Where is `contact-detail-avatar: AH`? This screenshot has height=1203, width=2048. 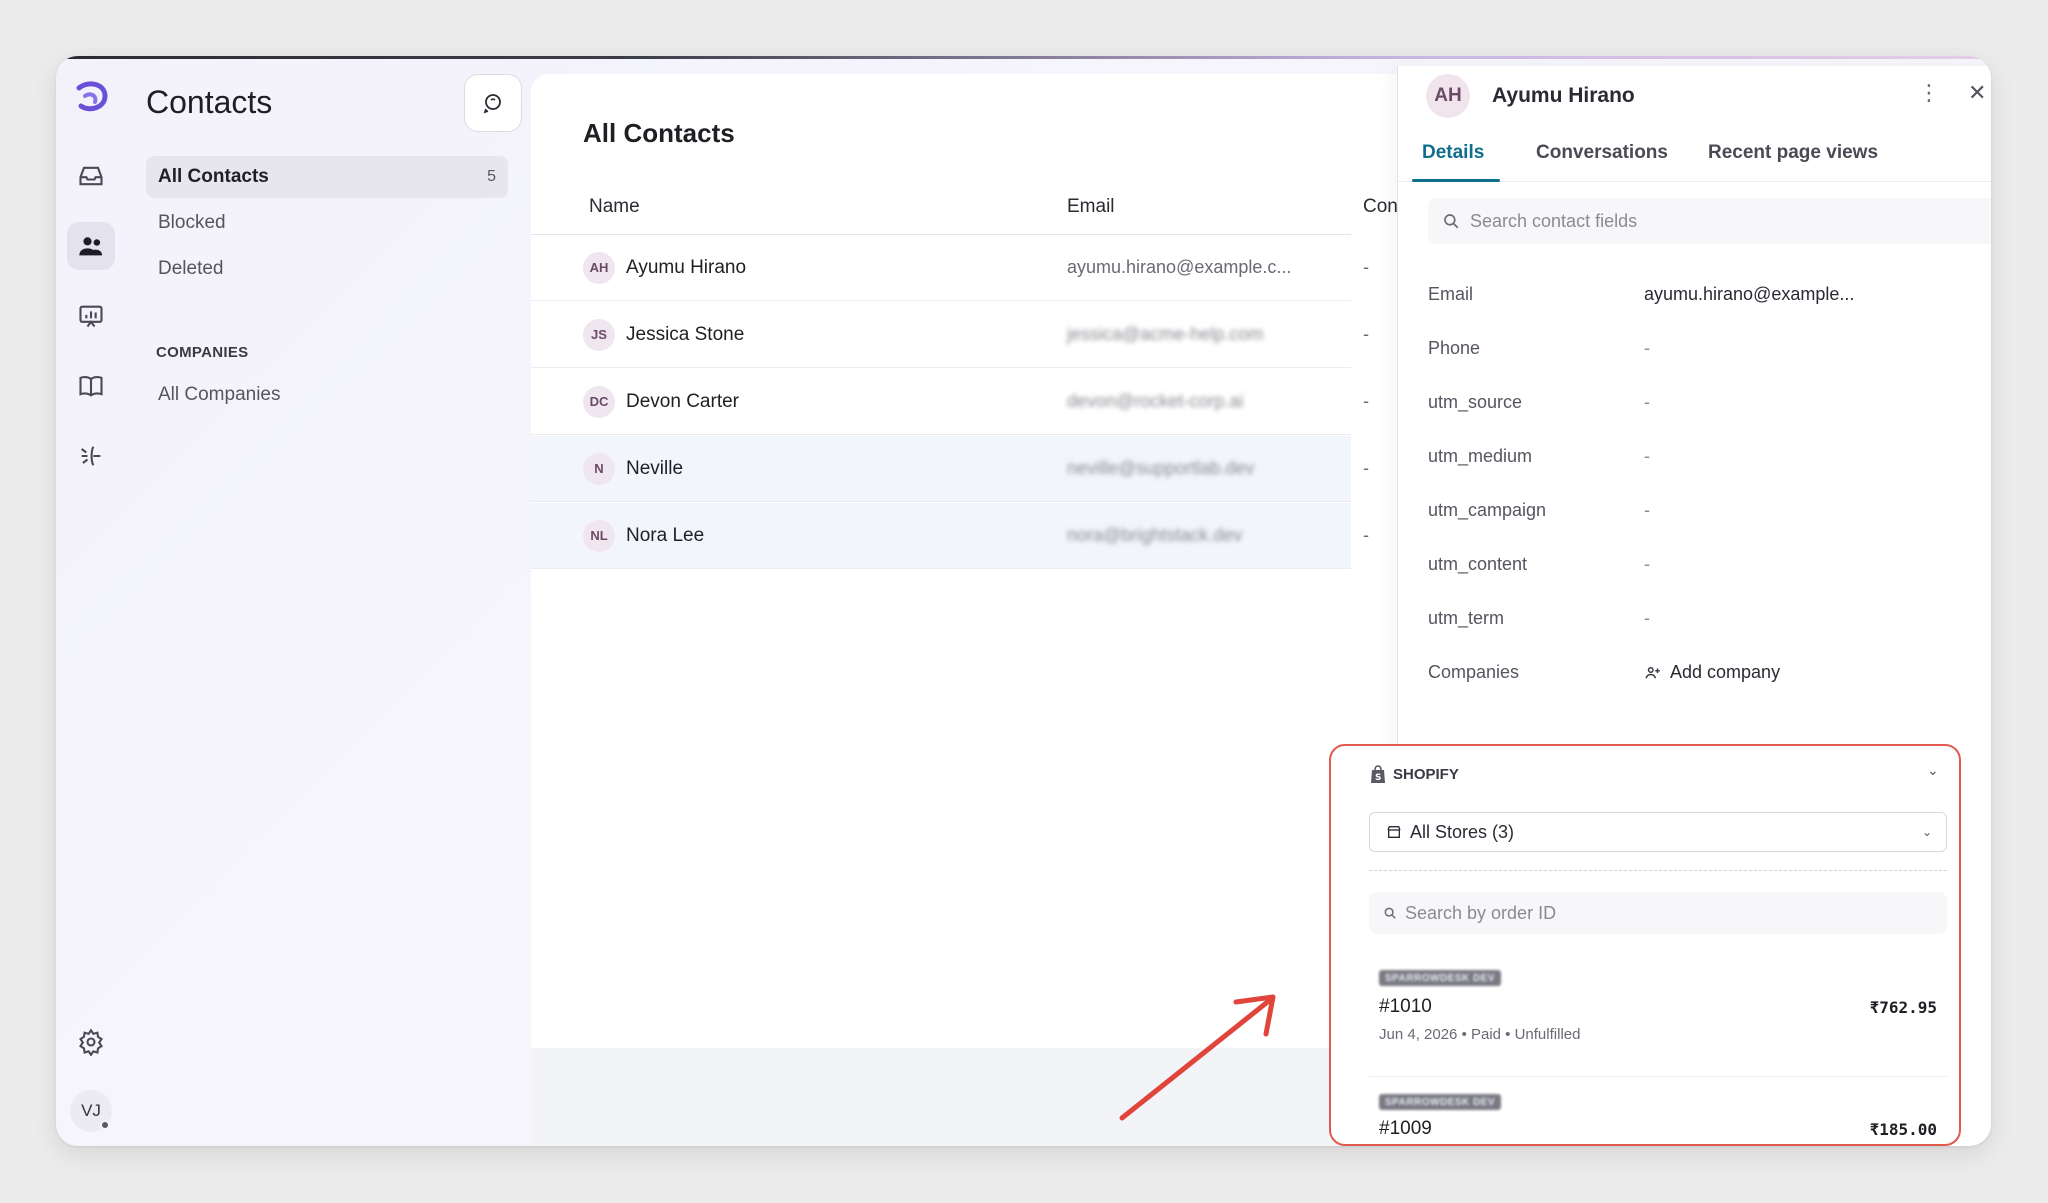
contact-detail-avatar: AH is located at coordinates (1448, 96).